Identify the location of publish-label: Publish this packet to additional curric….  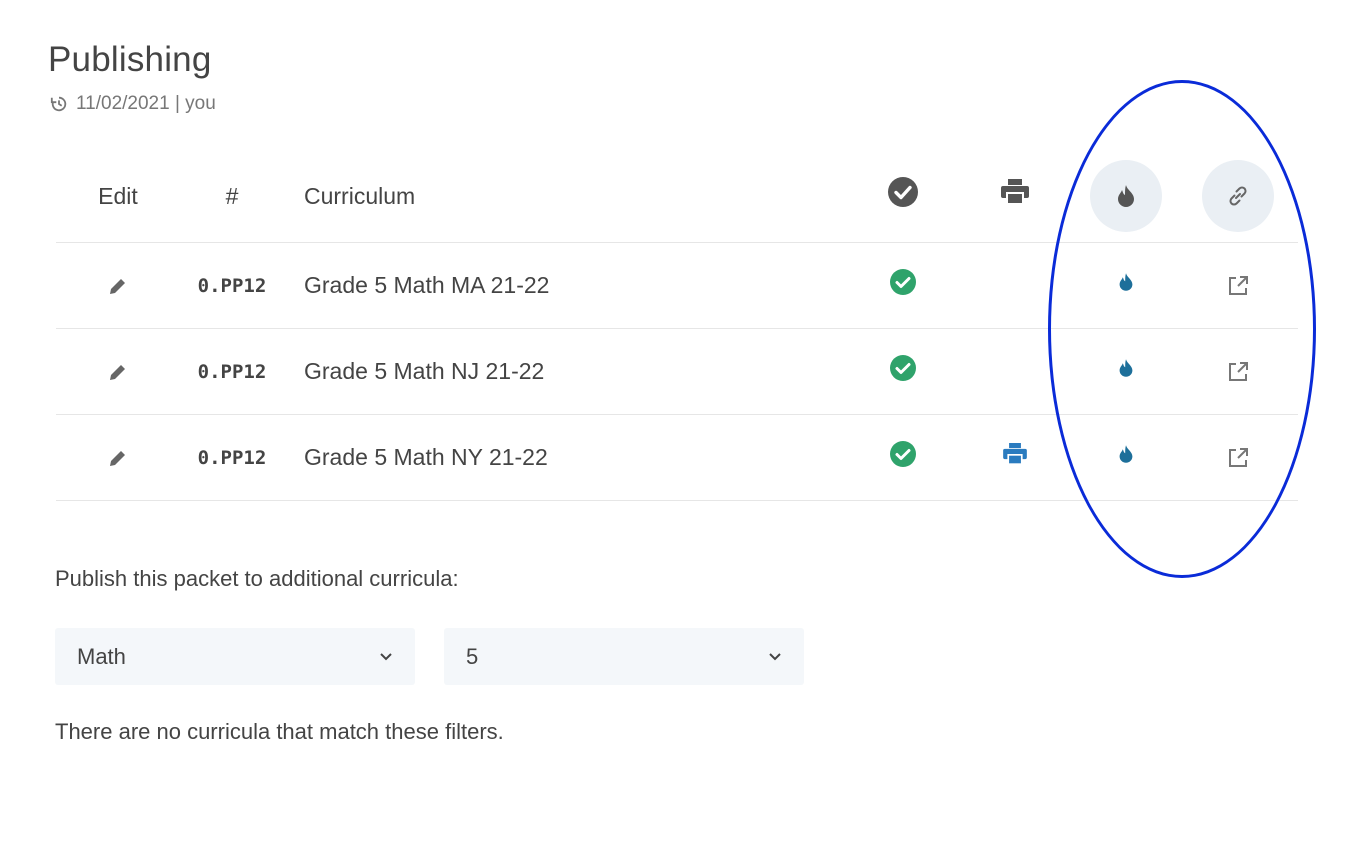
(257, 578).